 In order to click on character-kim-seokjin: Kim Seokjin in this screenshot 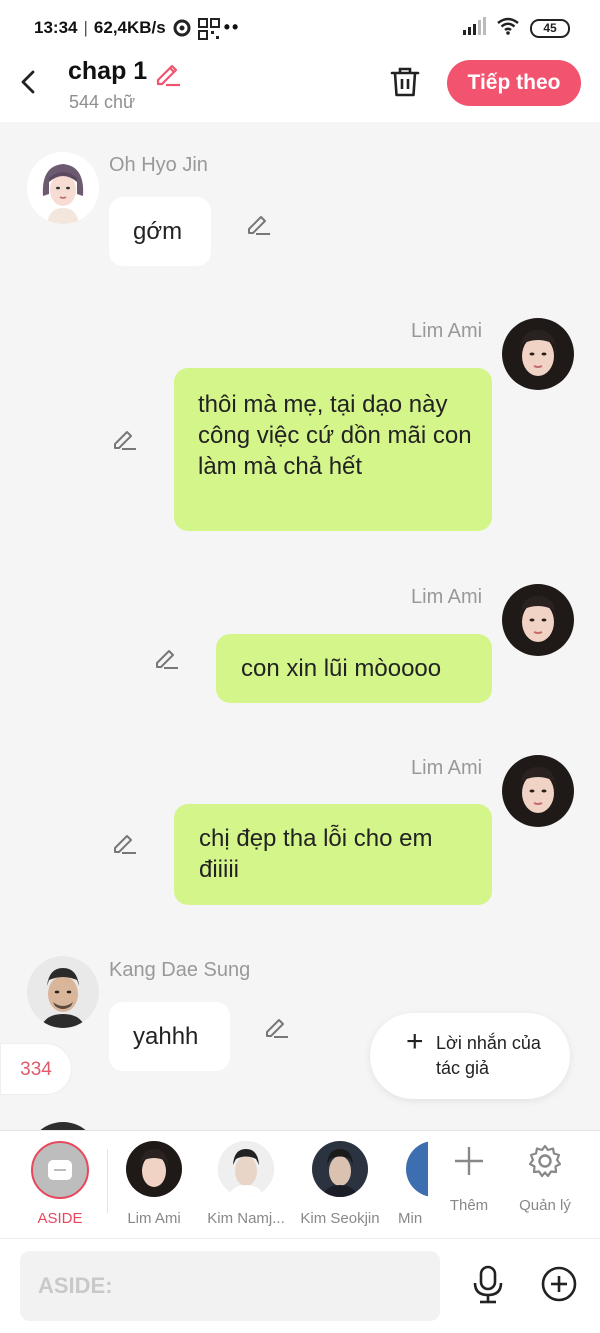, I will do `click(340, 1184)`.